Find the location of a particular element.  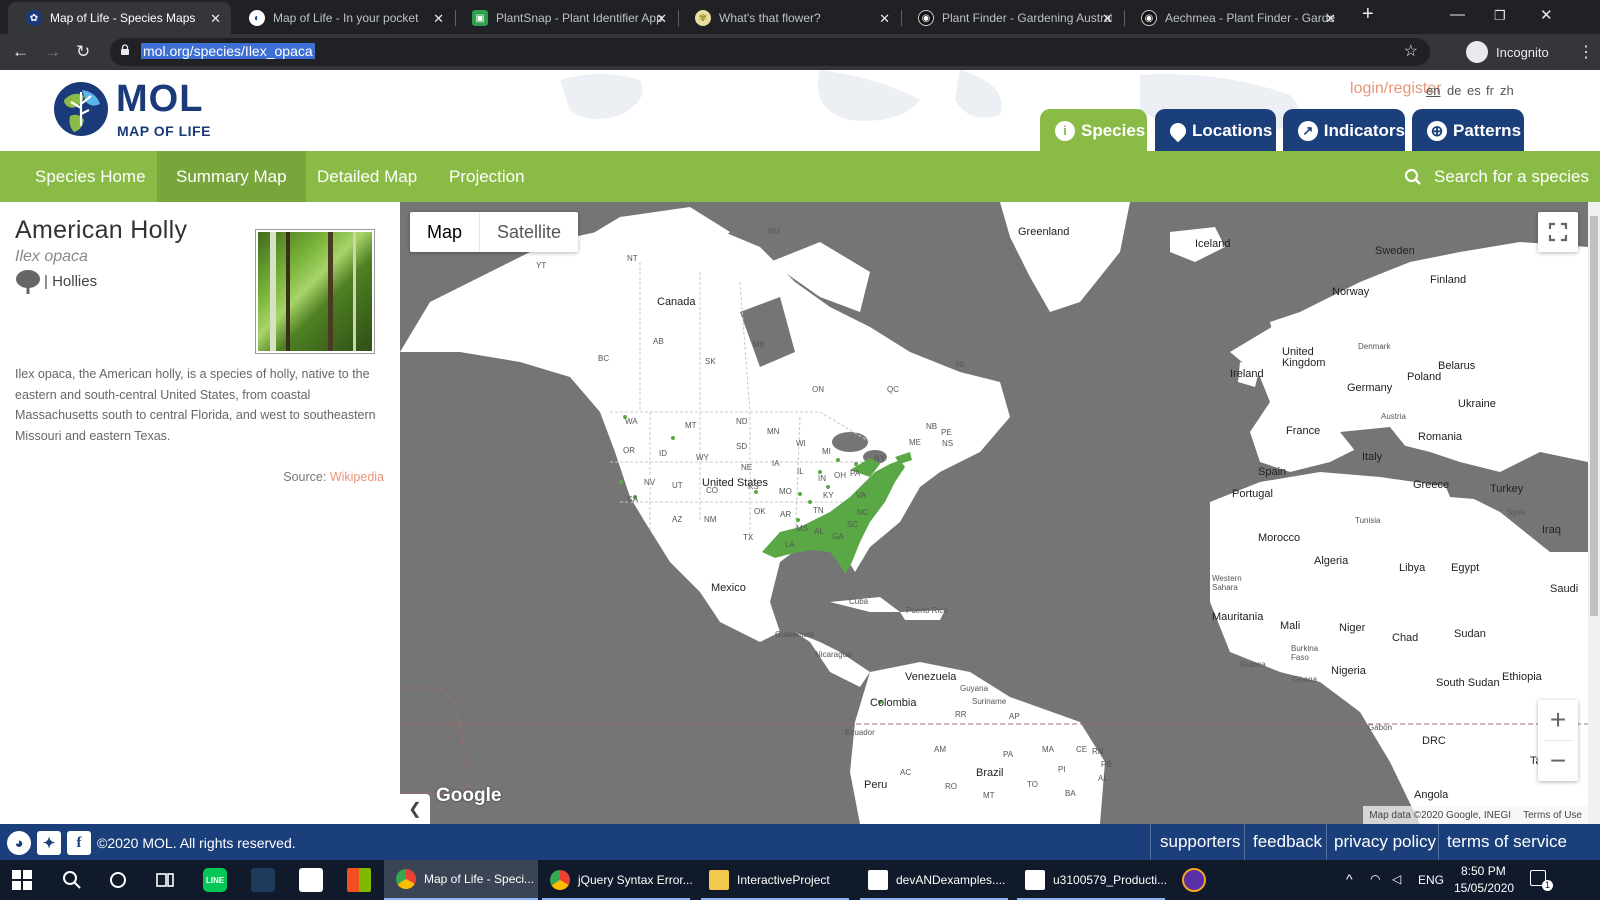

line-app-icon: LINE is located at coordinates (215, 880).